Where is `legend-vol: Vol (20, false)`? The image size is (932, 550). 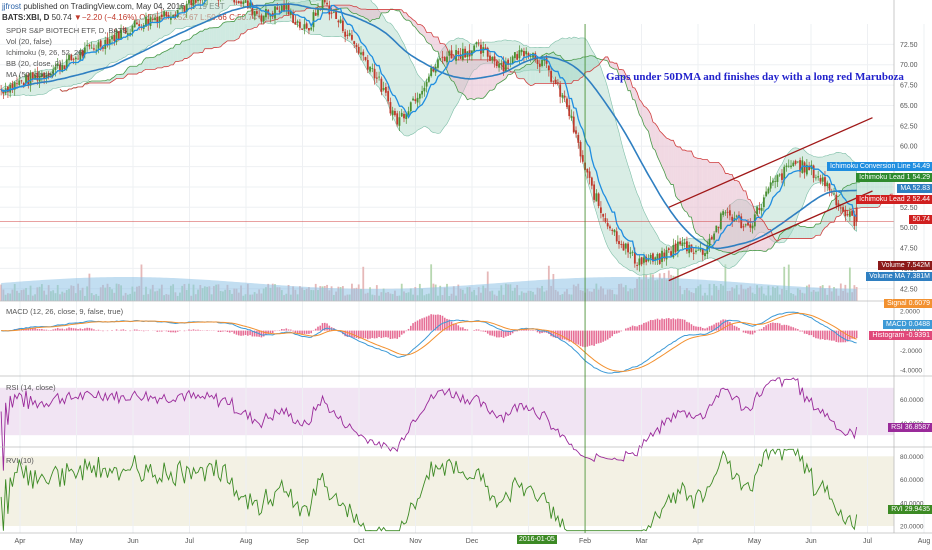
legend-vol: Vol (20, false) is located at coordinates (29, 41).